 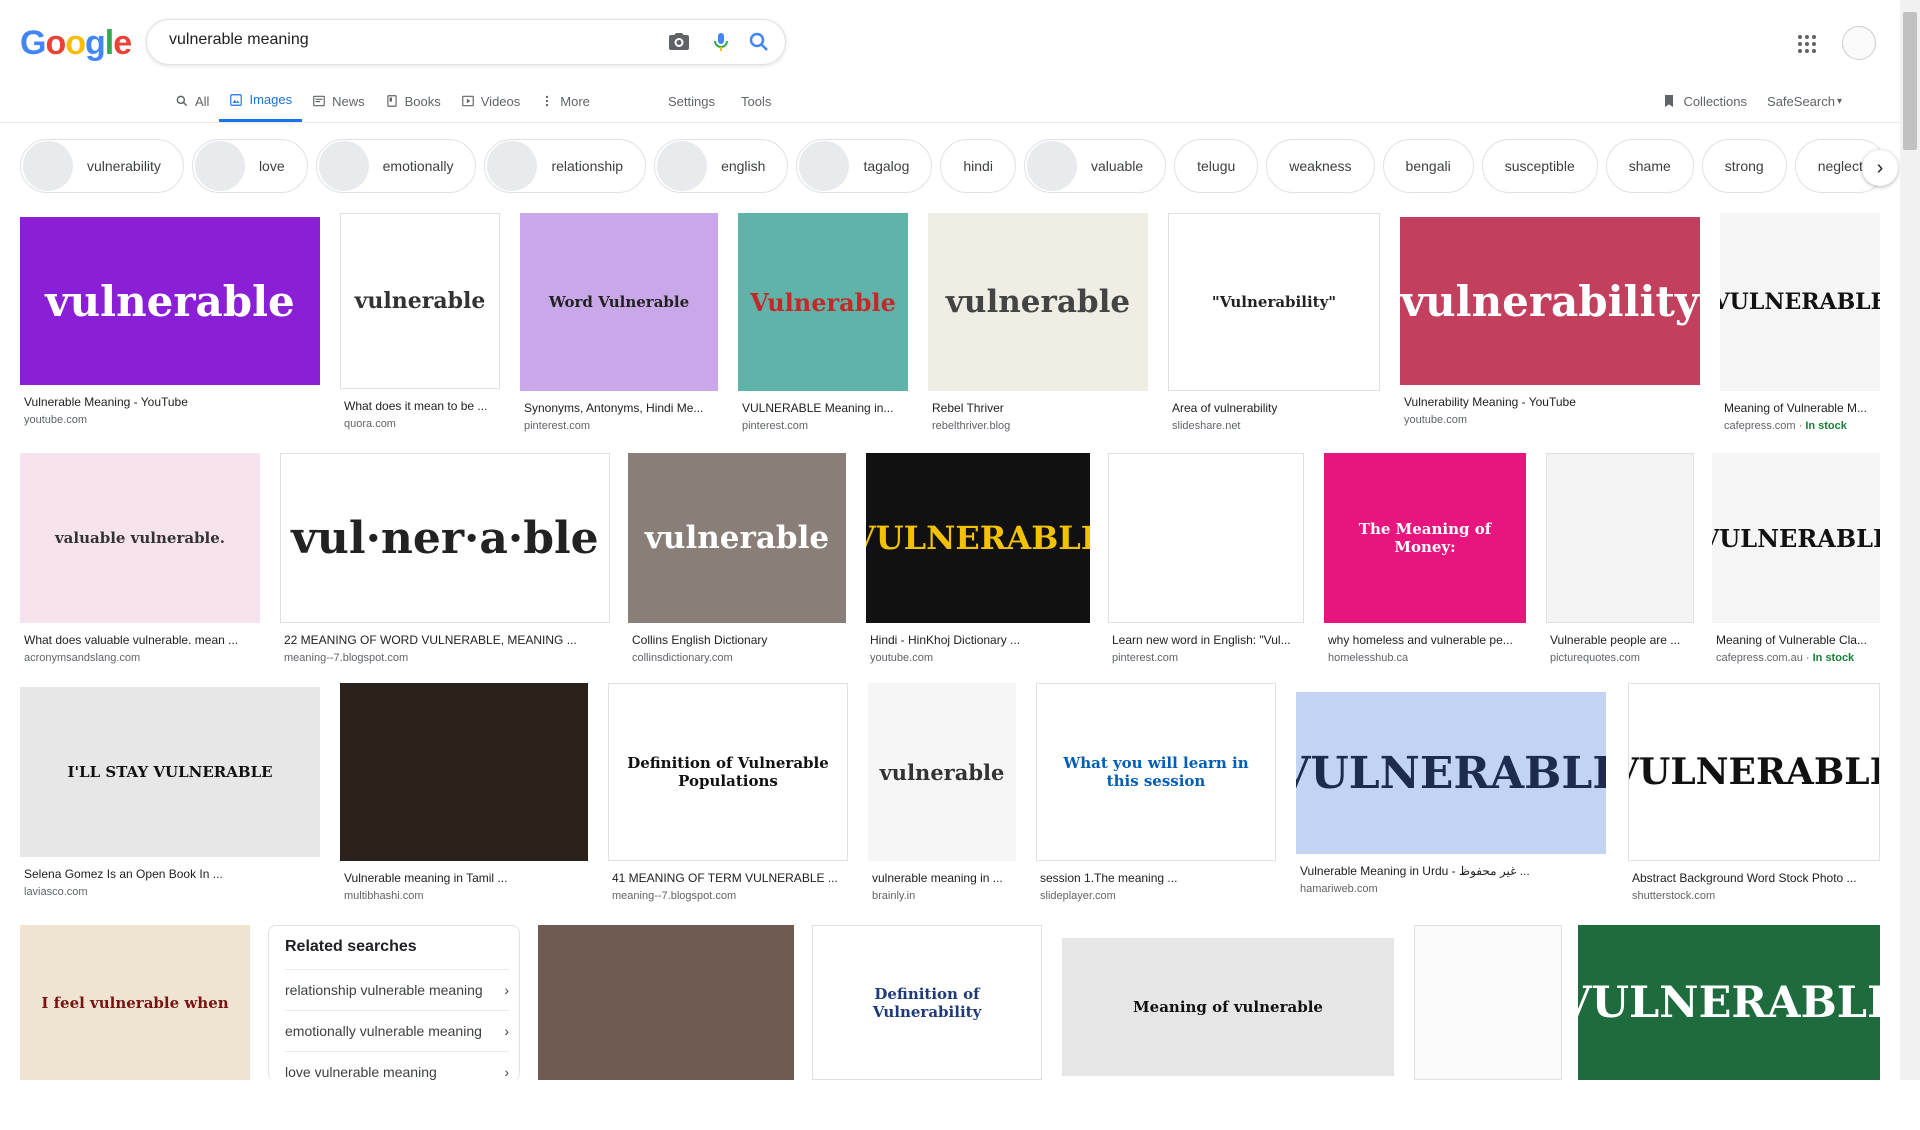 What do you see at coordinates (135, 1002) in the screenshot?
I see `image-thumbnail: I feel vulnerable when` at bounding box center [135, 1002].